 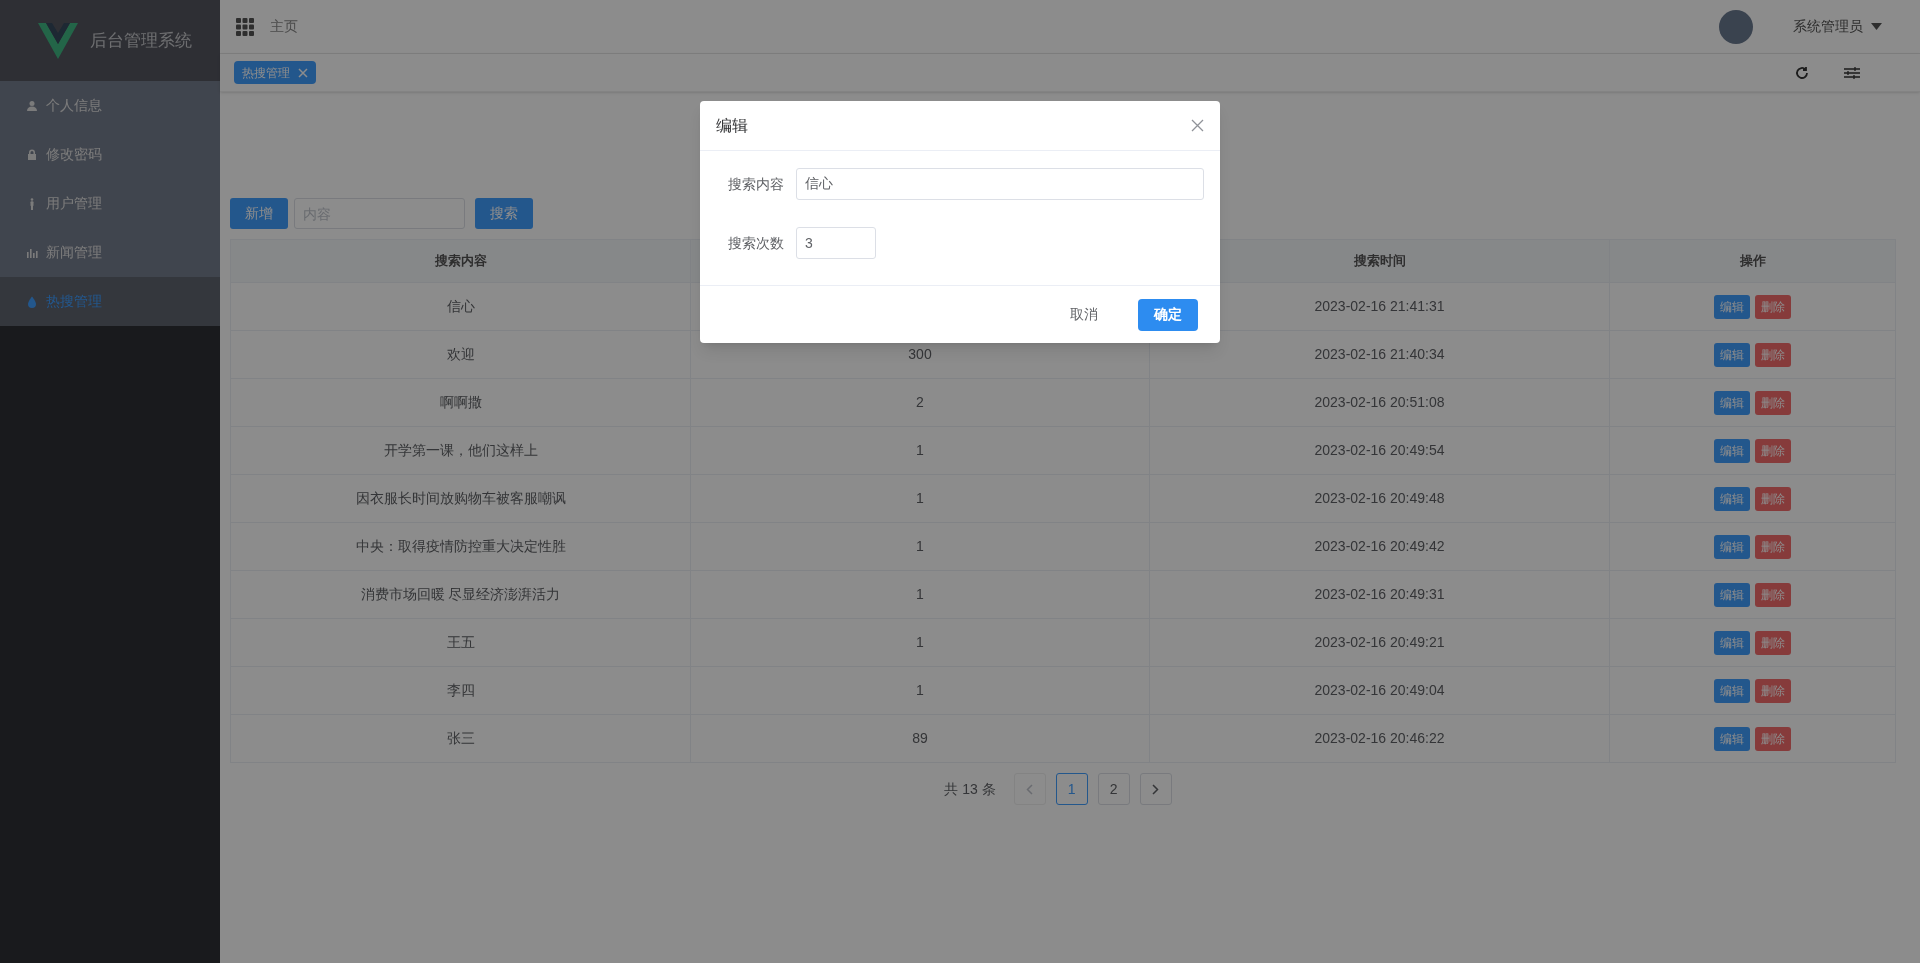 What do you see at coordinates (32, 105) in the screenshot?
I see `person-icon` at bounding box center [32, 105].